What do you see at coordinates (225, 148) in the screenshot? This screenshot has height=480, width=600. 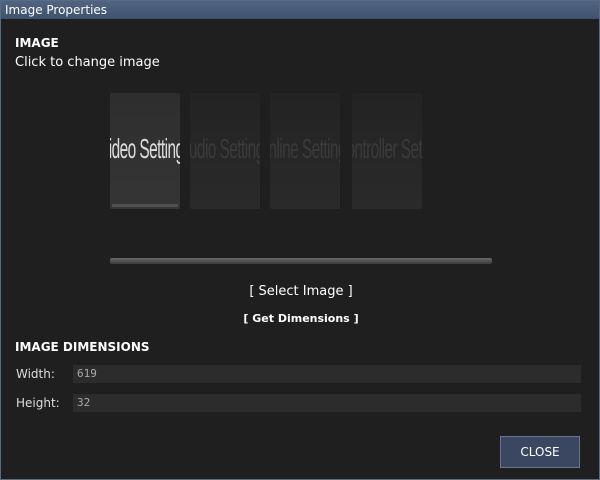 I see `preview-tile-label: Audio Settings` at bounding box center [225, 148].